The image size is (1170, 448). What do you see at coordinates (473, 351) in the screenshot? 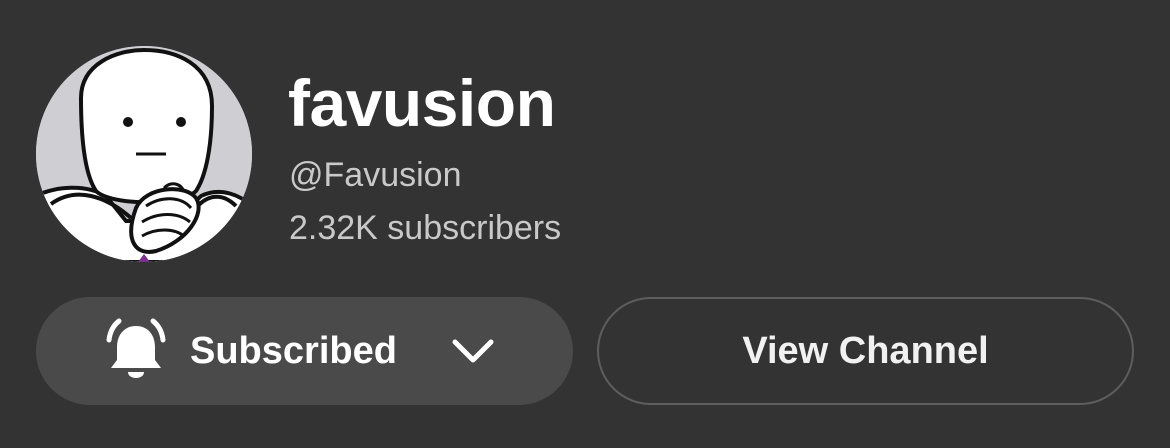
I see `chevron-down-icon` at bounding box center [473, 351].